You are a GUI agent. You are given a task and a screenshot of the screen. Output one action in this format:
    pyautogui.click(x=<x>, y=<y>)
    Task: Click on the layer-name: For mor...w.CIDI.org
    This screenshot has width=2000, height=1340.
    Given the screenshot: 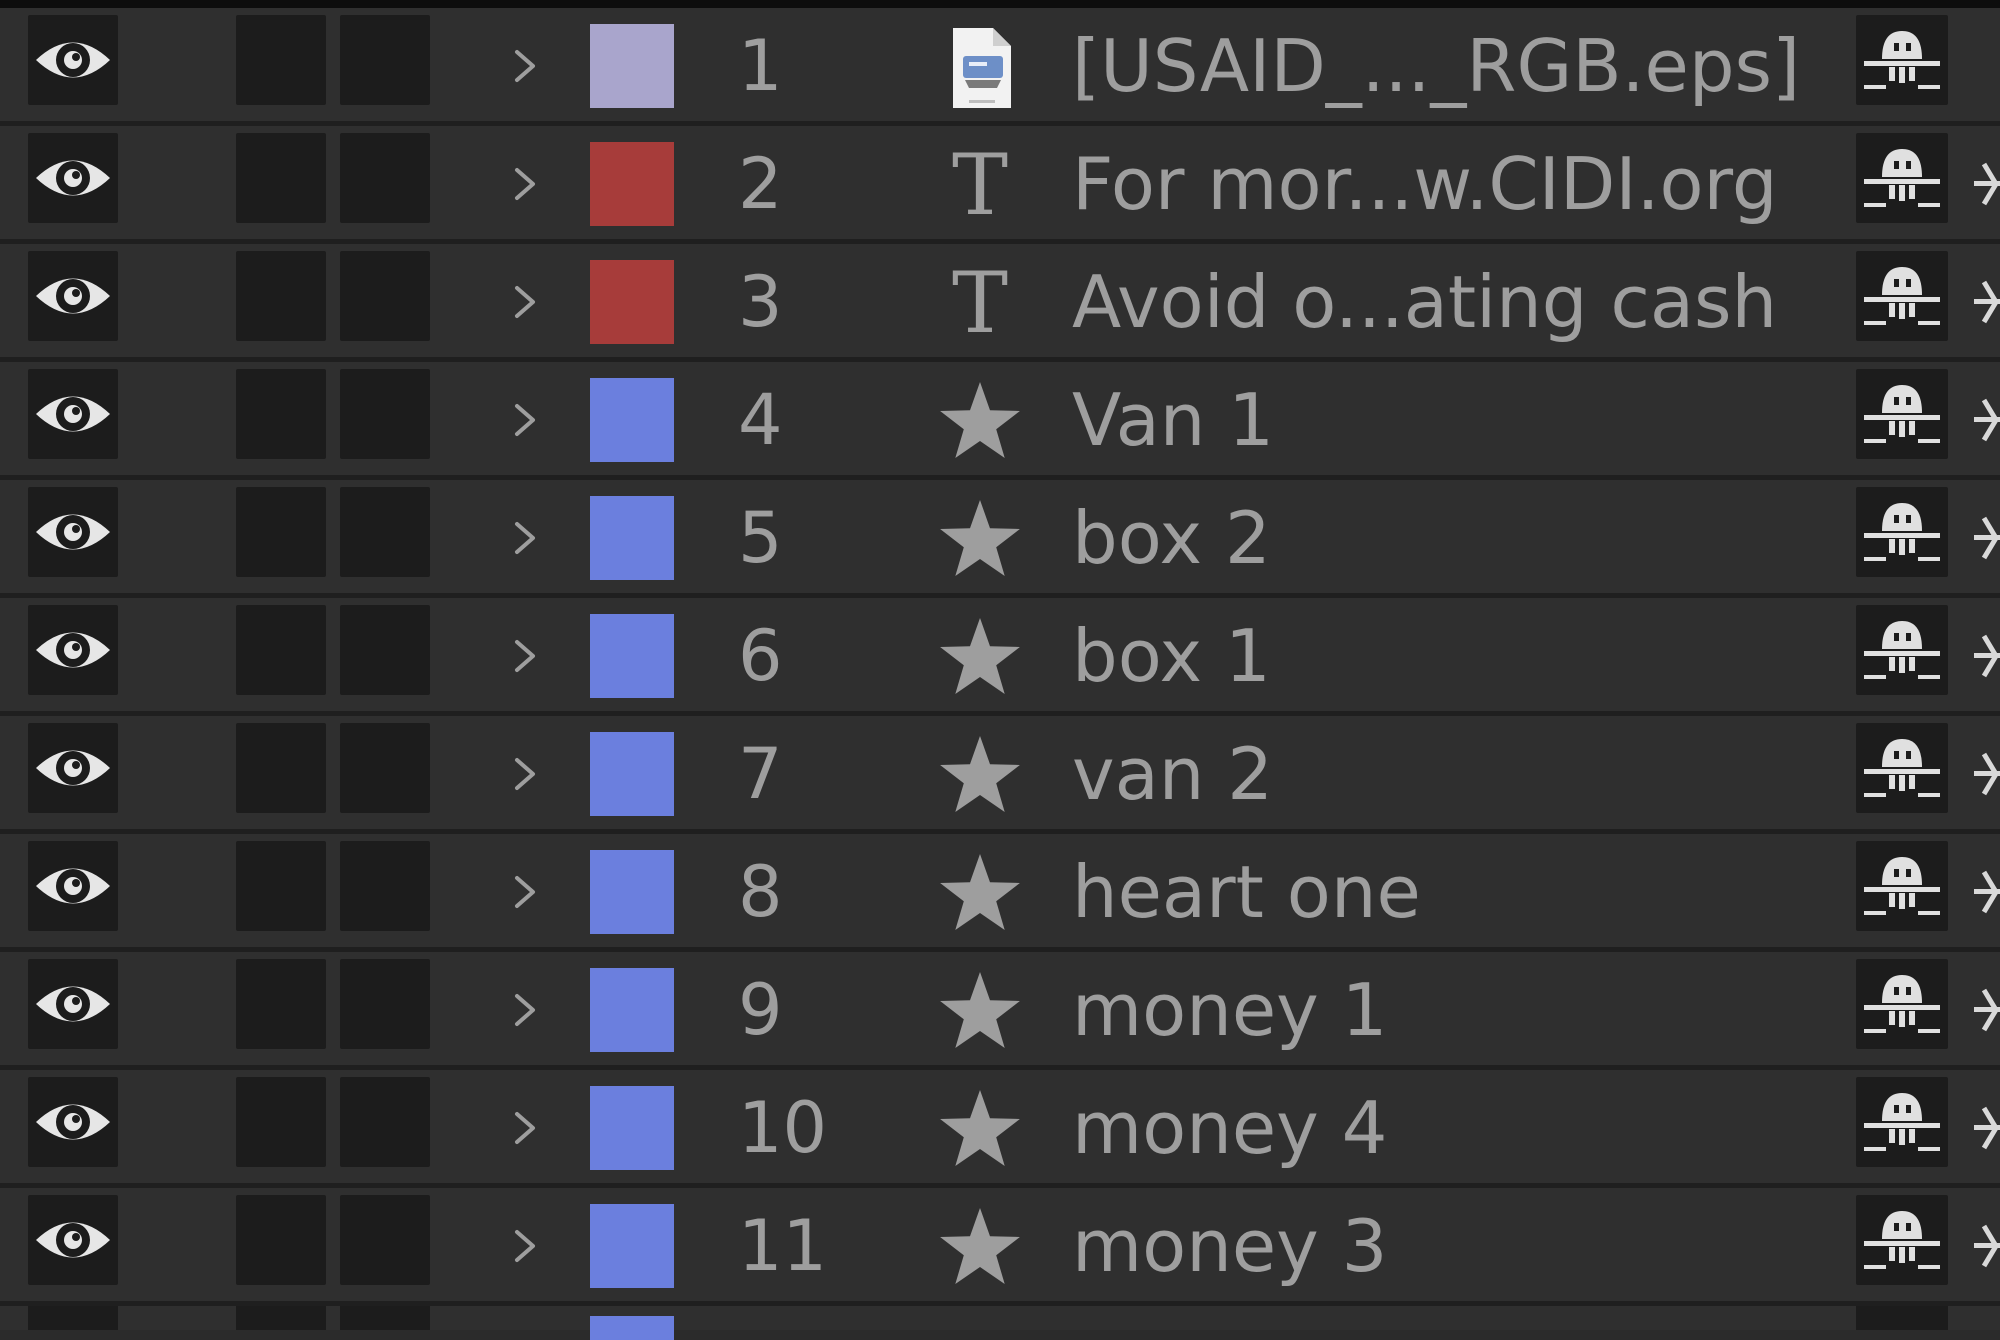 What is the action you would take?
    pyautogui.click(x=1425, y=184)
    